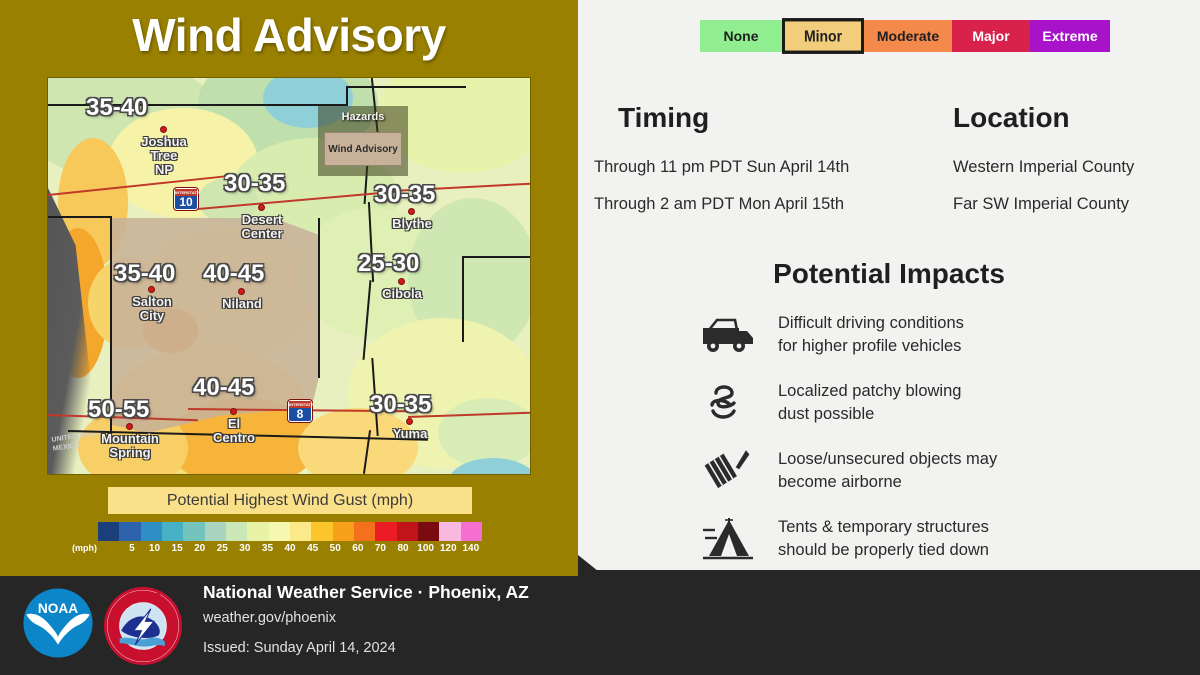  I want to click on scale-color-bar, so click(290, 531).